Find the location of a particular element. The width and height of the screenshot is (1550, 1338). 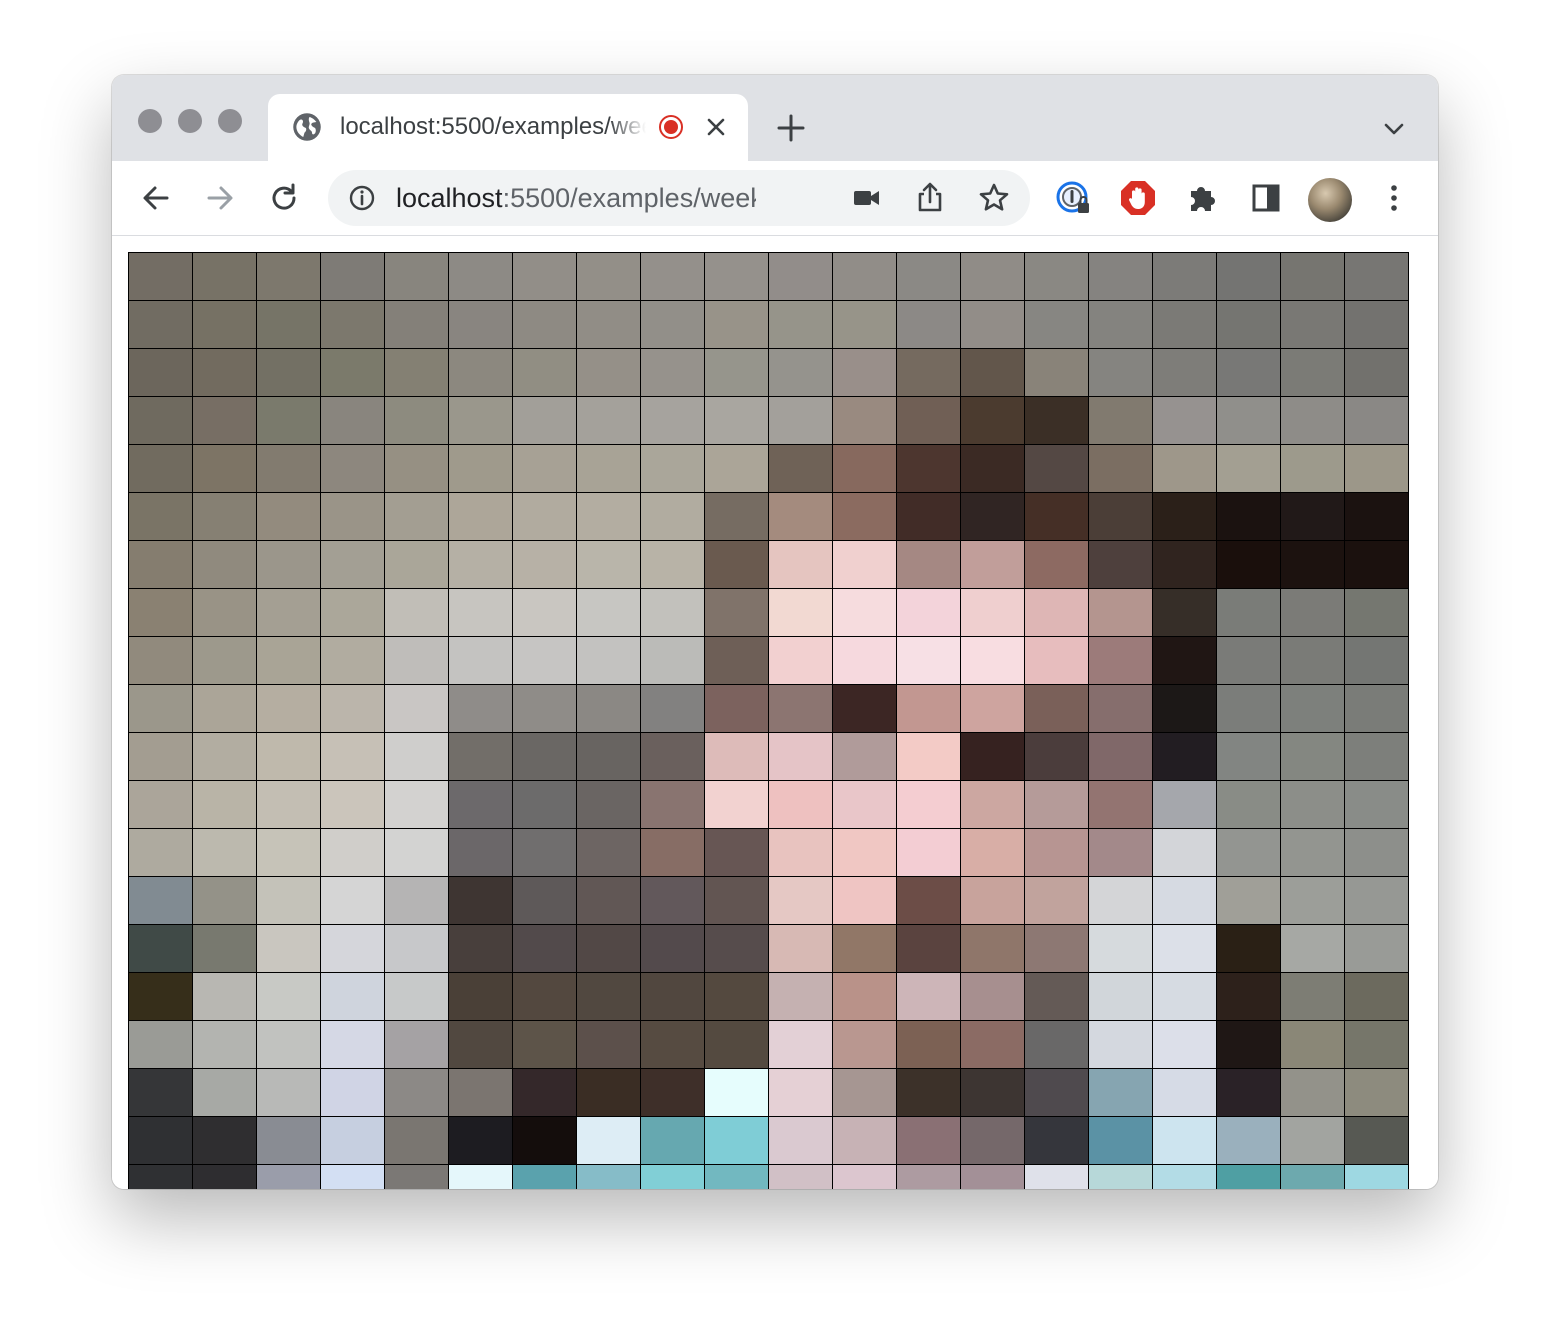

extensions-puzzle-icon is located at coordinates (1202, 198).